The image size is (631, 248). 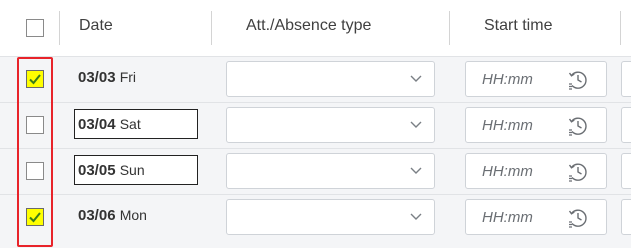 What do you see at coordinates (128, 77) in the screenshot?
I see `weekday-value: Fri` at bounding box center [128, 77].